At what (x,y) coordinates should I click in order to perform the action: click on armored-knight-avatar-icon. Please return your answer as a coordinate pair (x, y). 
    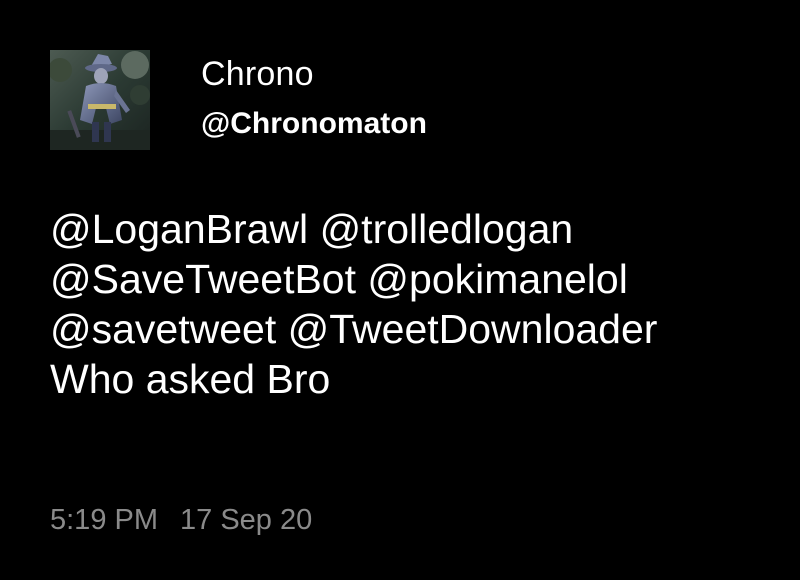
    Looking at the image, I should click on (100, 100).